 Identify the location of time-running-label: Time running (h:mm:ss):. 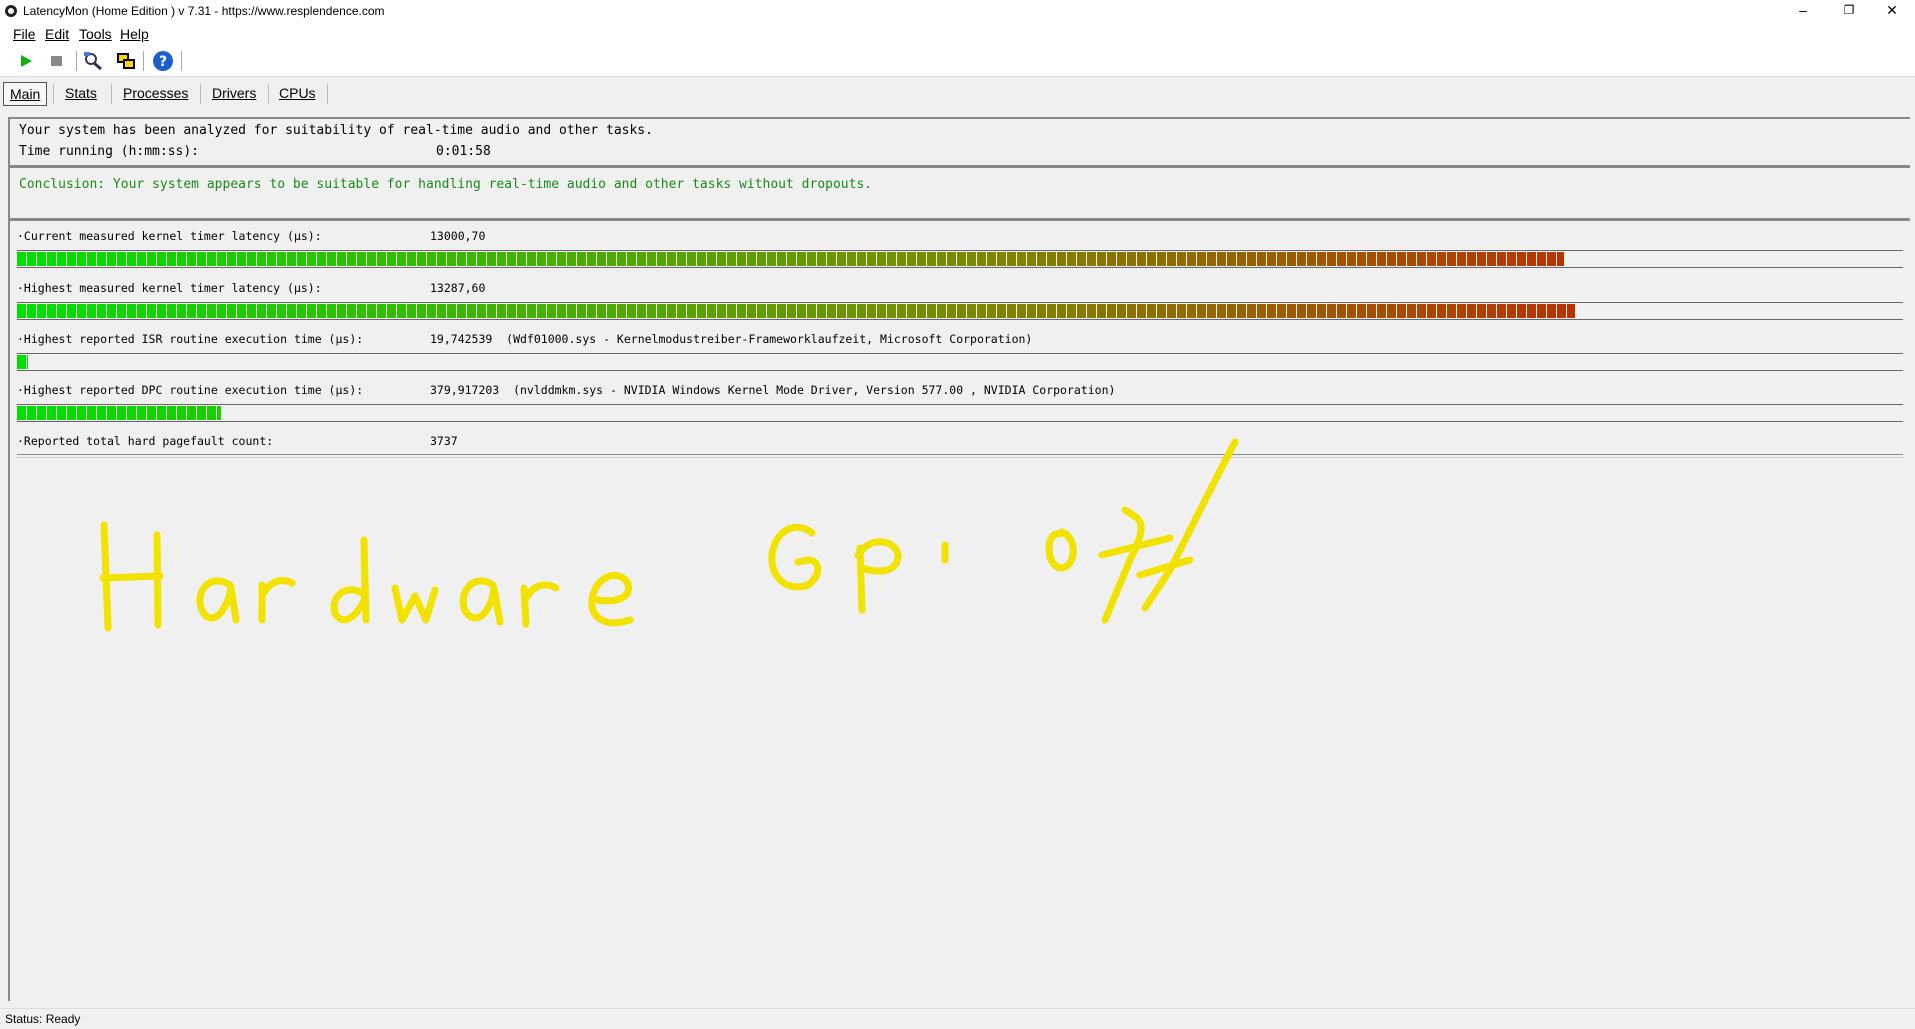
(109, 151).